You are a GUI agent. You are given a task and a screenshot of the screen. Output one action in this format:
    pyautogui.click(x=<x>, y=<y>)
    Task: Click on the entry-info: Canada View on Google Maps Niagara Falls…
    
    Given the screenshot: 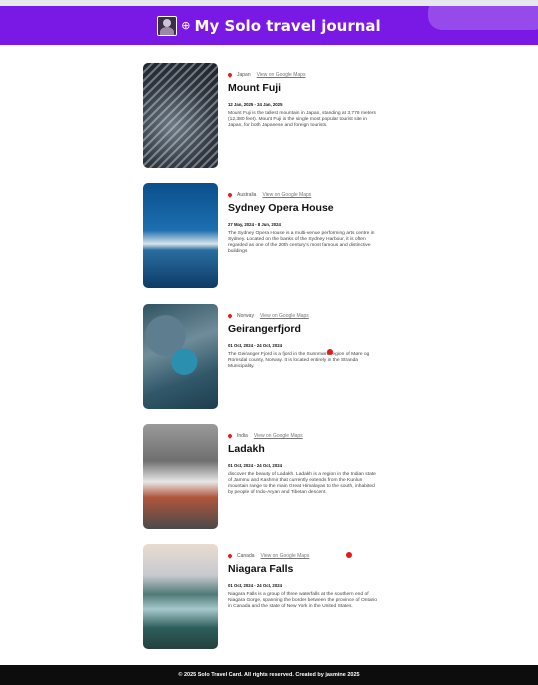 What is the action you would take?
    pyautogui.click(x=302, y=581)
    